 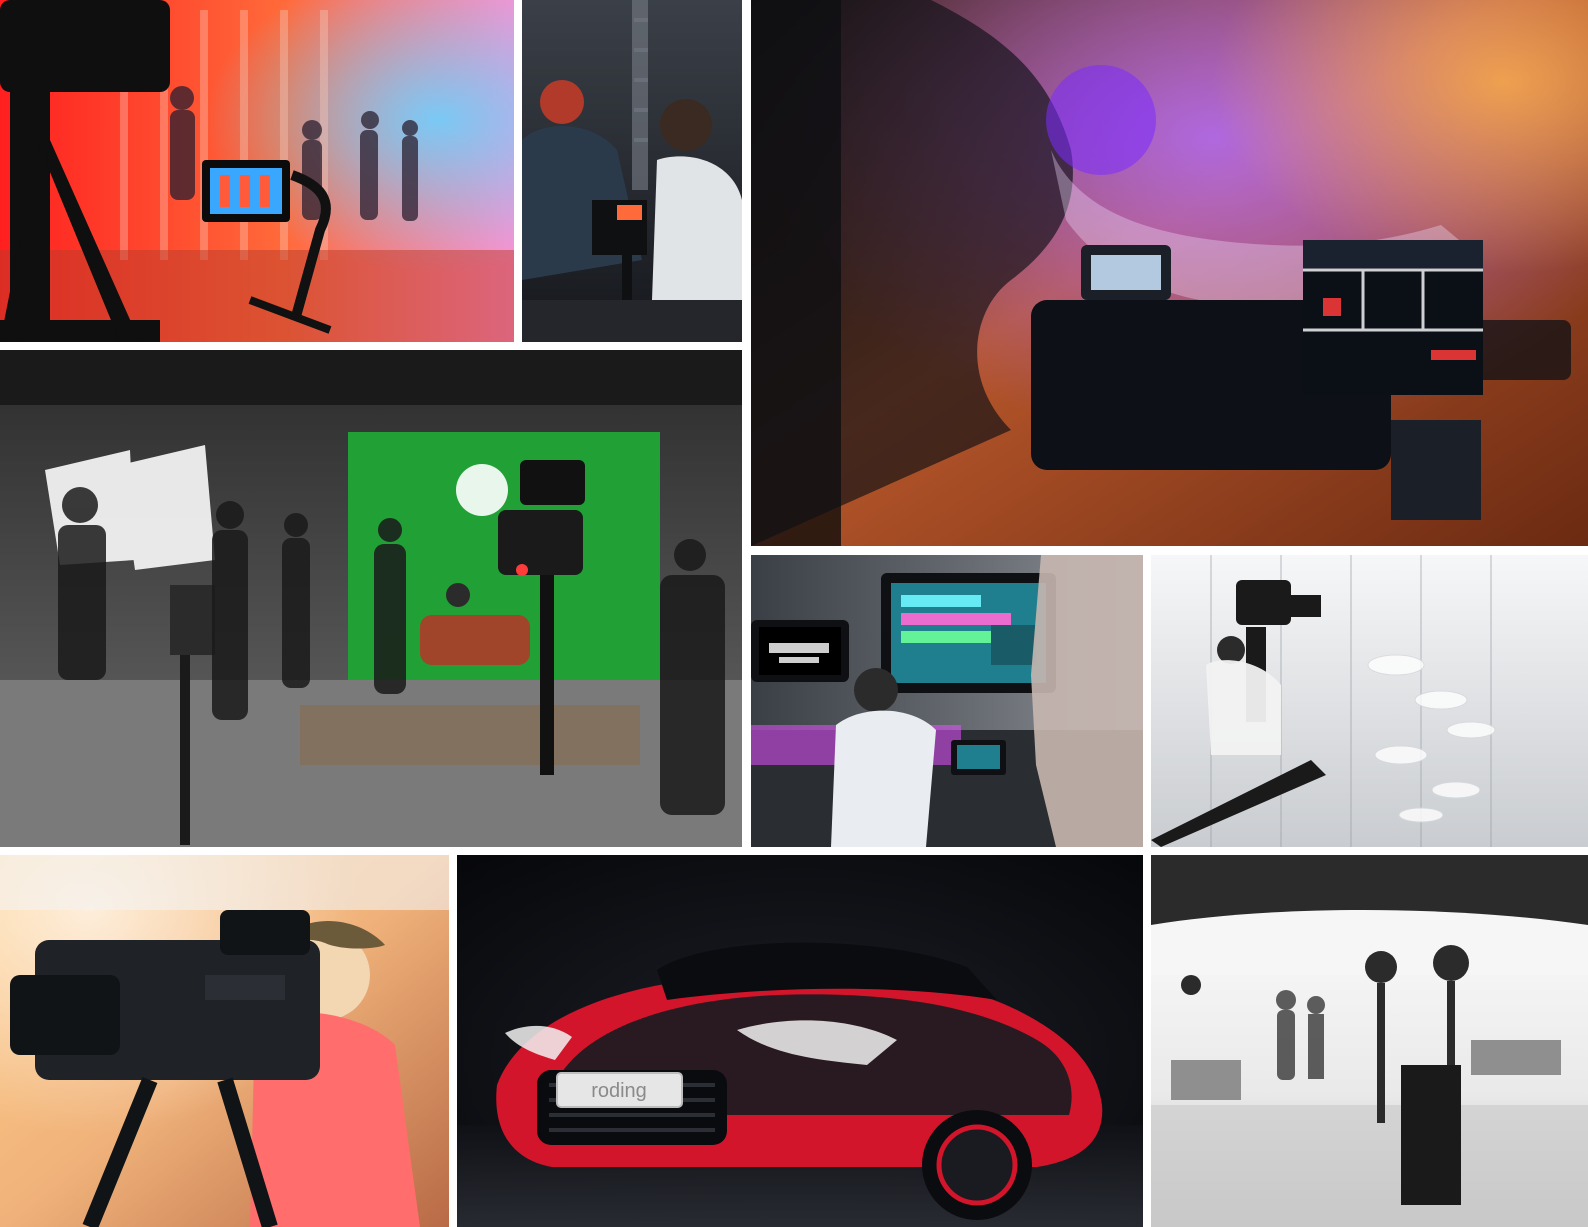 I want to click on concert-scene-illustration, so click(x=257, y=171).